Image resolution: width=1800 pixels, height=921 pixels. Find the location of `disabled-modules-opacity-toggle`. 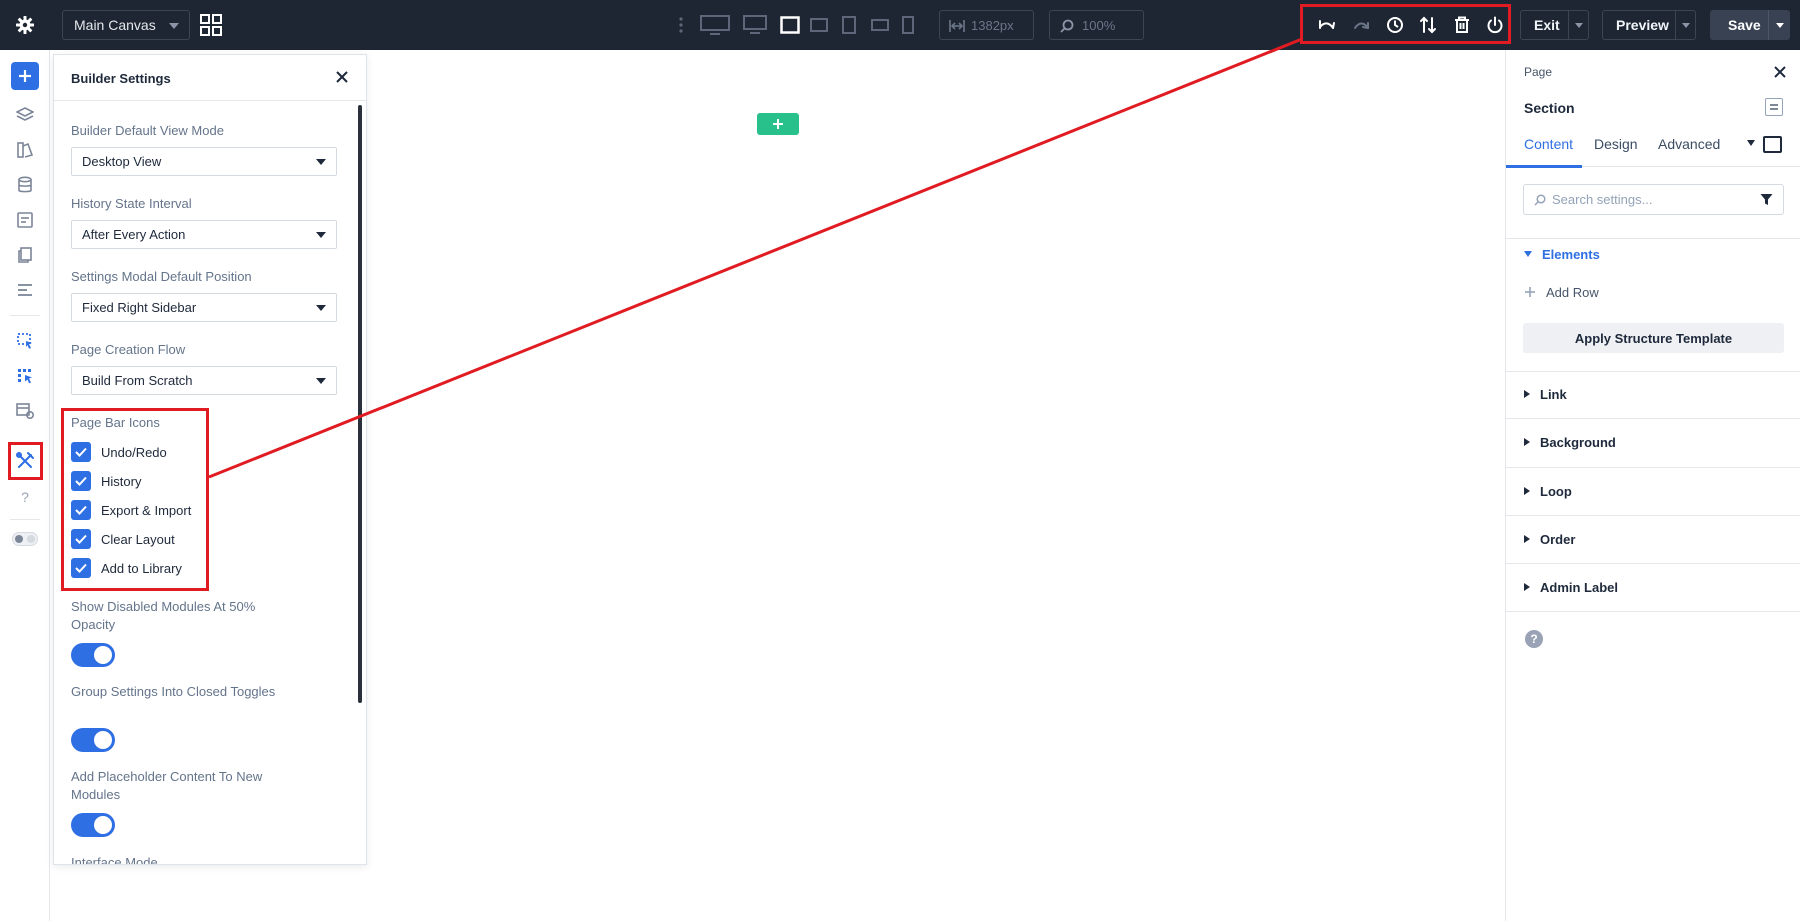

disabled-modules-opacity-toggle is located at coordinates (93, 655).